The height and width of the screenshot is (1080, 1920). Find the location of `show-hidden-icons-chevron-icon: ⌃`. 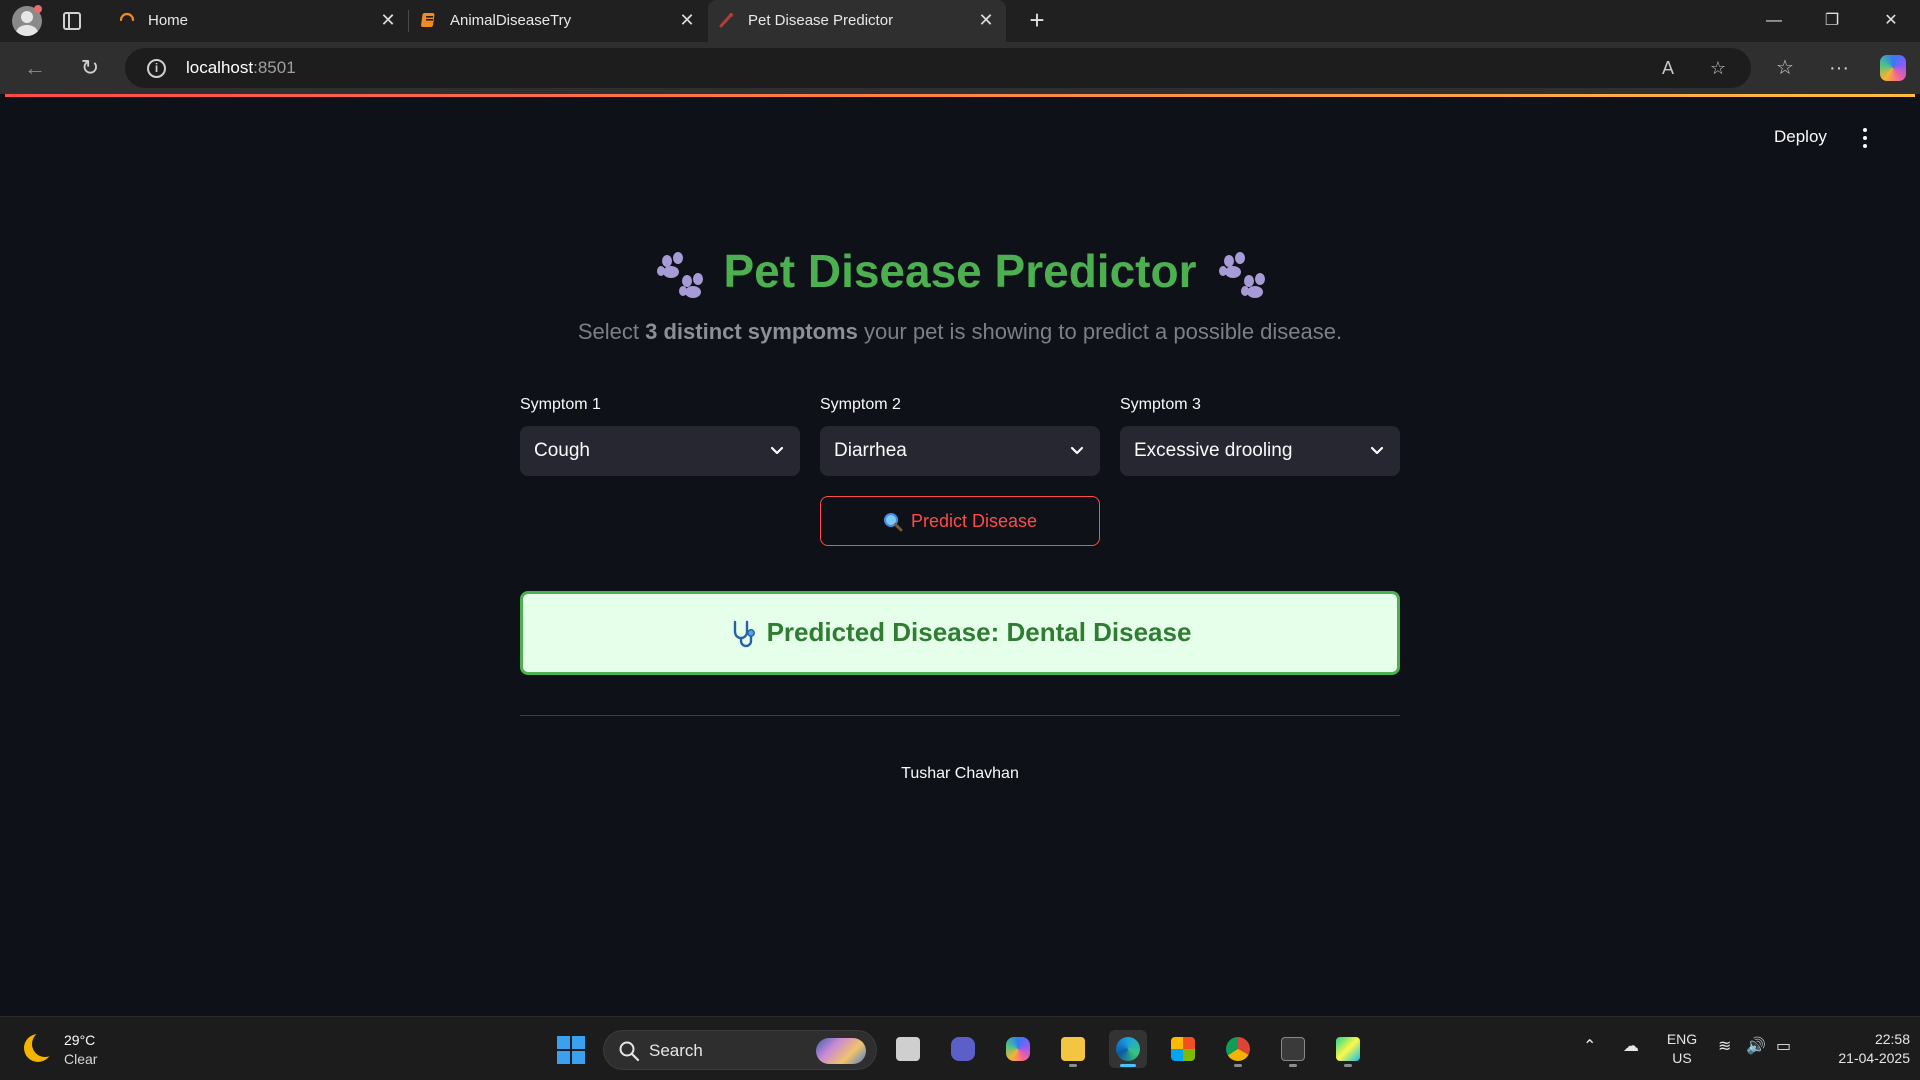

show-hidden-icons-chevron-icon: ⌃ is located at coordinates (1589, 1046).